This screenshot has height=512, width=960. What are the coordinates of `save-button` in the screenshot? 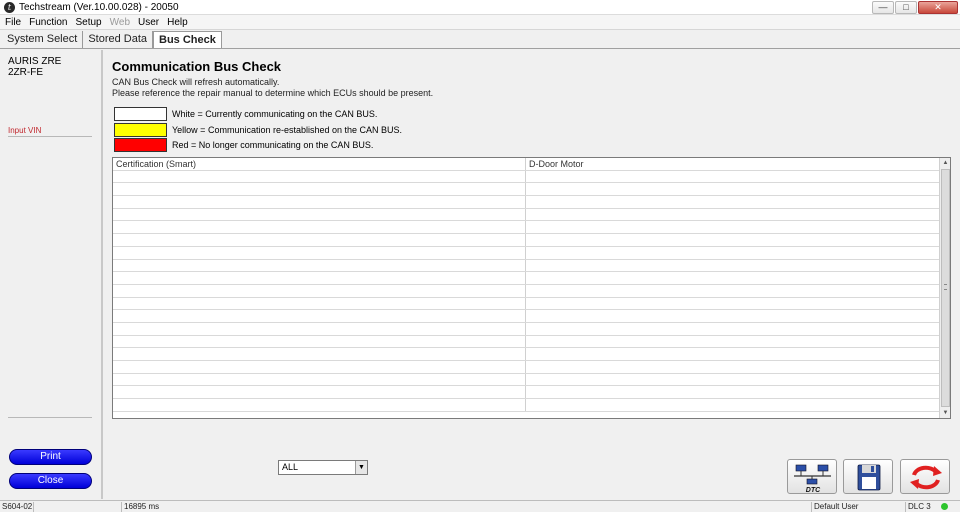 It's located at (868, 476).